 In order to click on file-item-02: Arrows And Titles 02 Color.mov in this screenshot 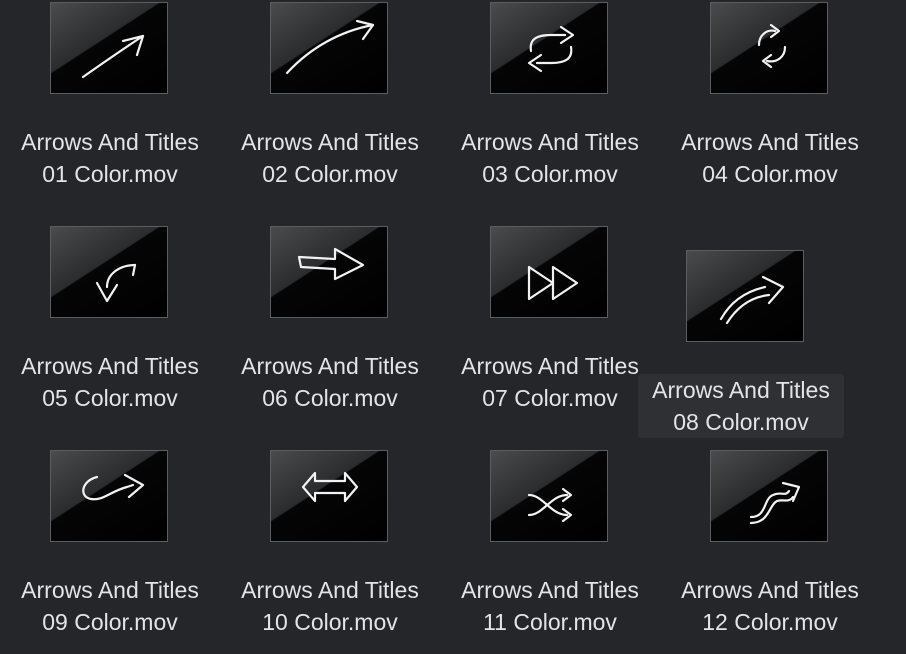, I will do `click(330, 105)`.